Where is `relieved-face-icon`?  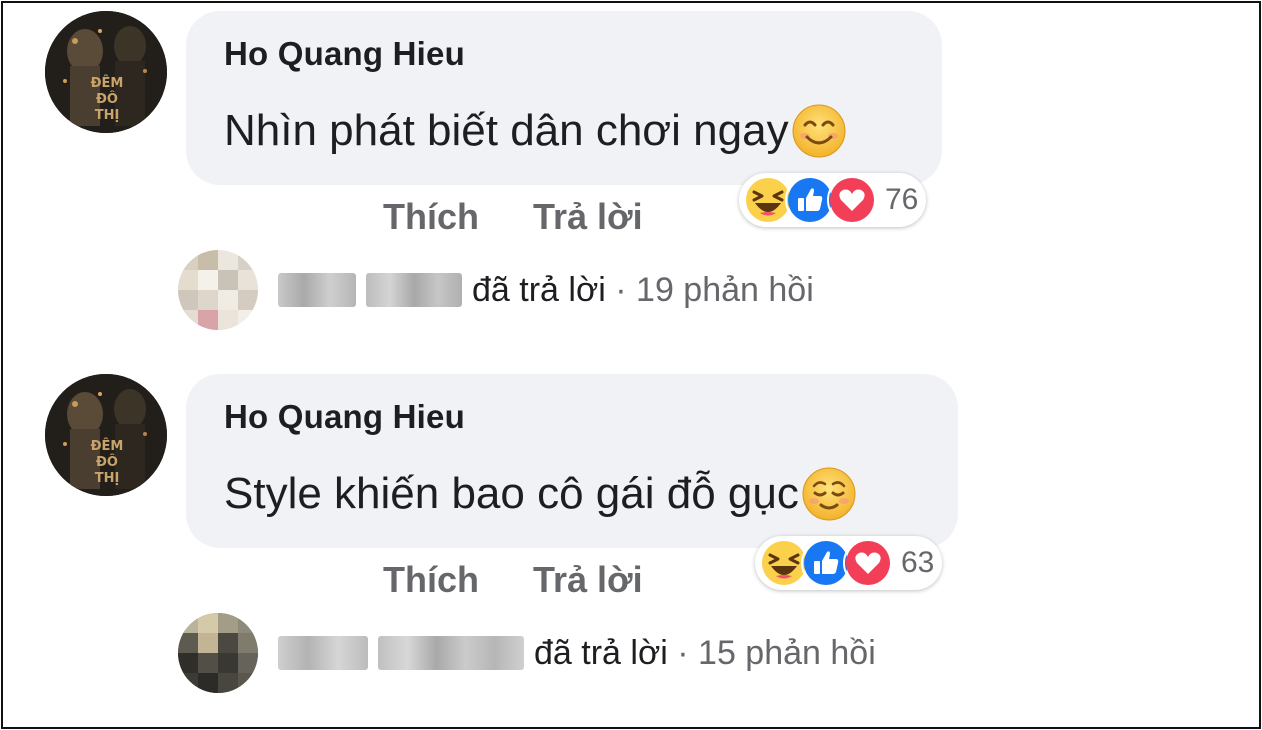
relieved-face-icon is located at coordinates (829, 494).